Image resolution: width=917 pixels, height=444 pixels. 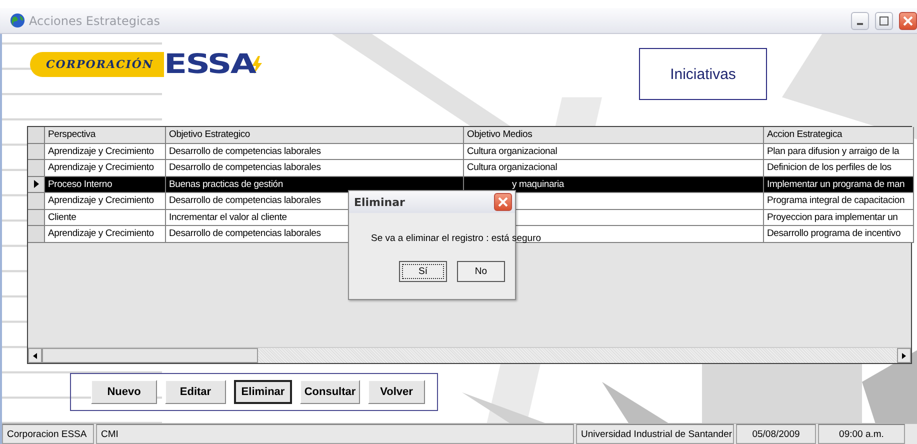 I want to click on minimize-button, so click(x=860, y=21).